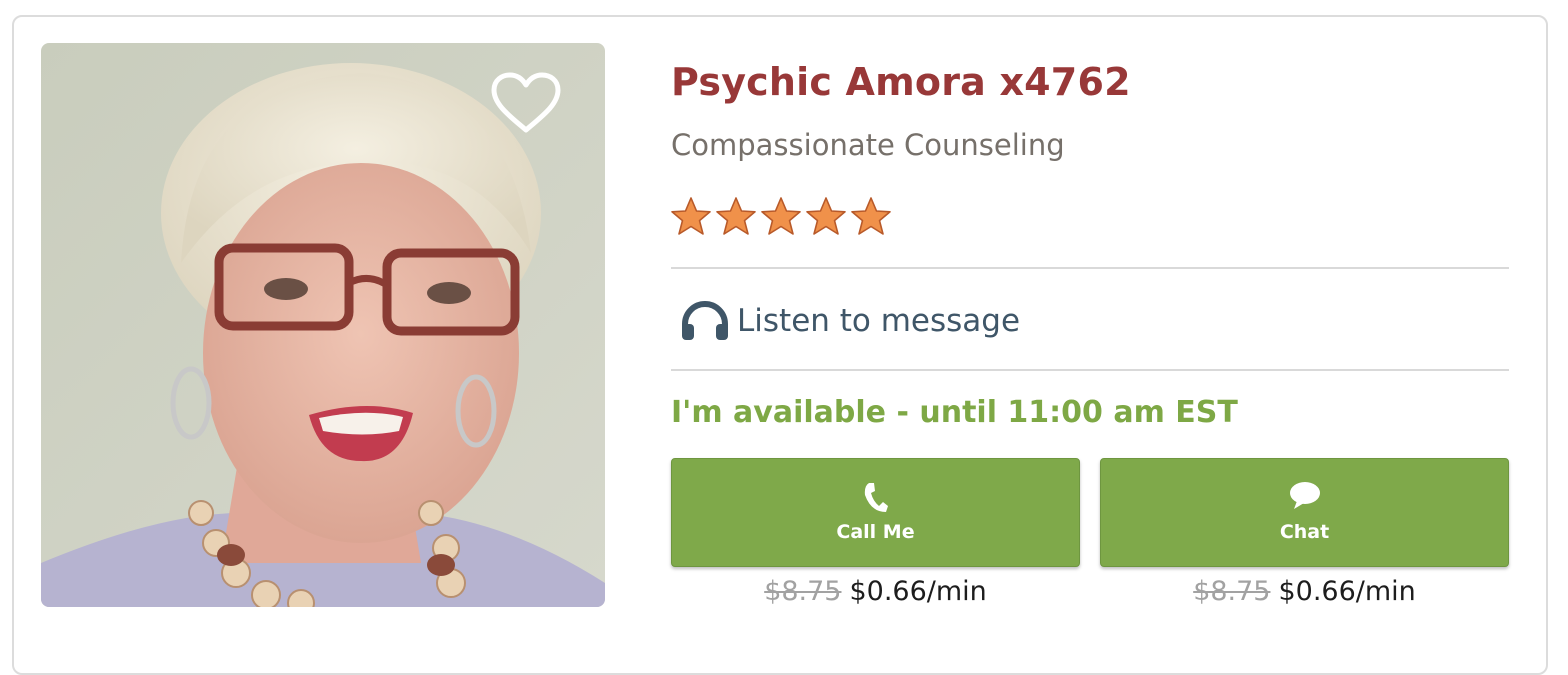 This screenshot has width=1568, height=675. Describe the element at coordinates (868, 145) in the screenshot. I see `advisor-tagline: Compassionate Counseling` at that location.